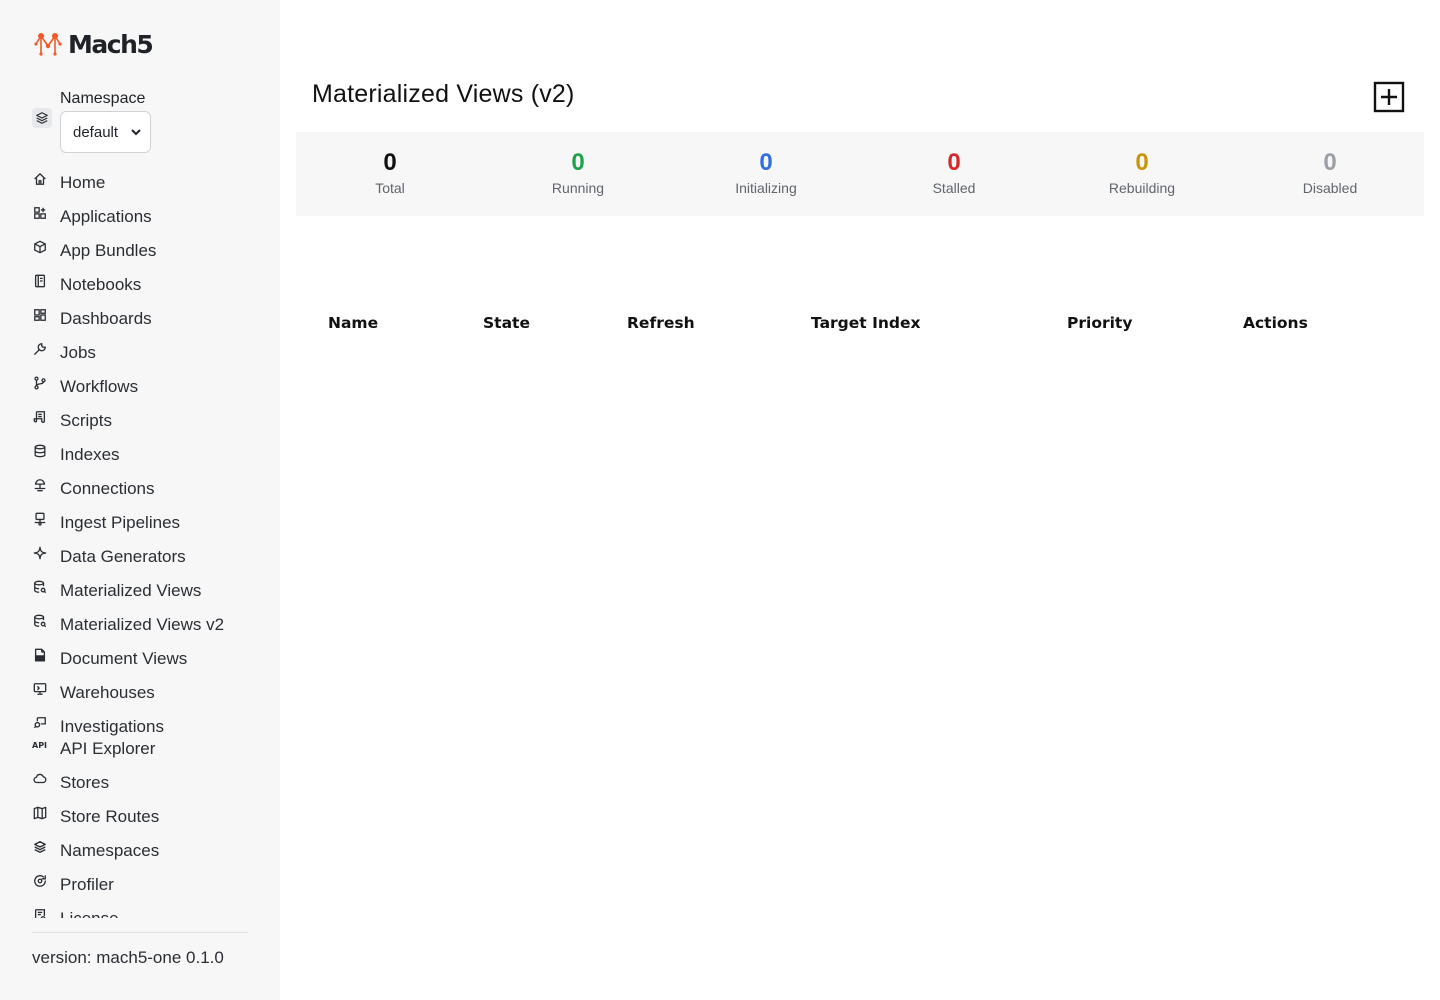 Image resolution: width=1440 pixels, height=1000 pixels. What do you see at coordinates (147, 317) in the screenshot?
I see `sidebar-item-dashboards: Dashboards` at bounding box center [147, 317].